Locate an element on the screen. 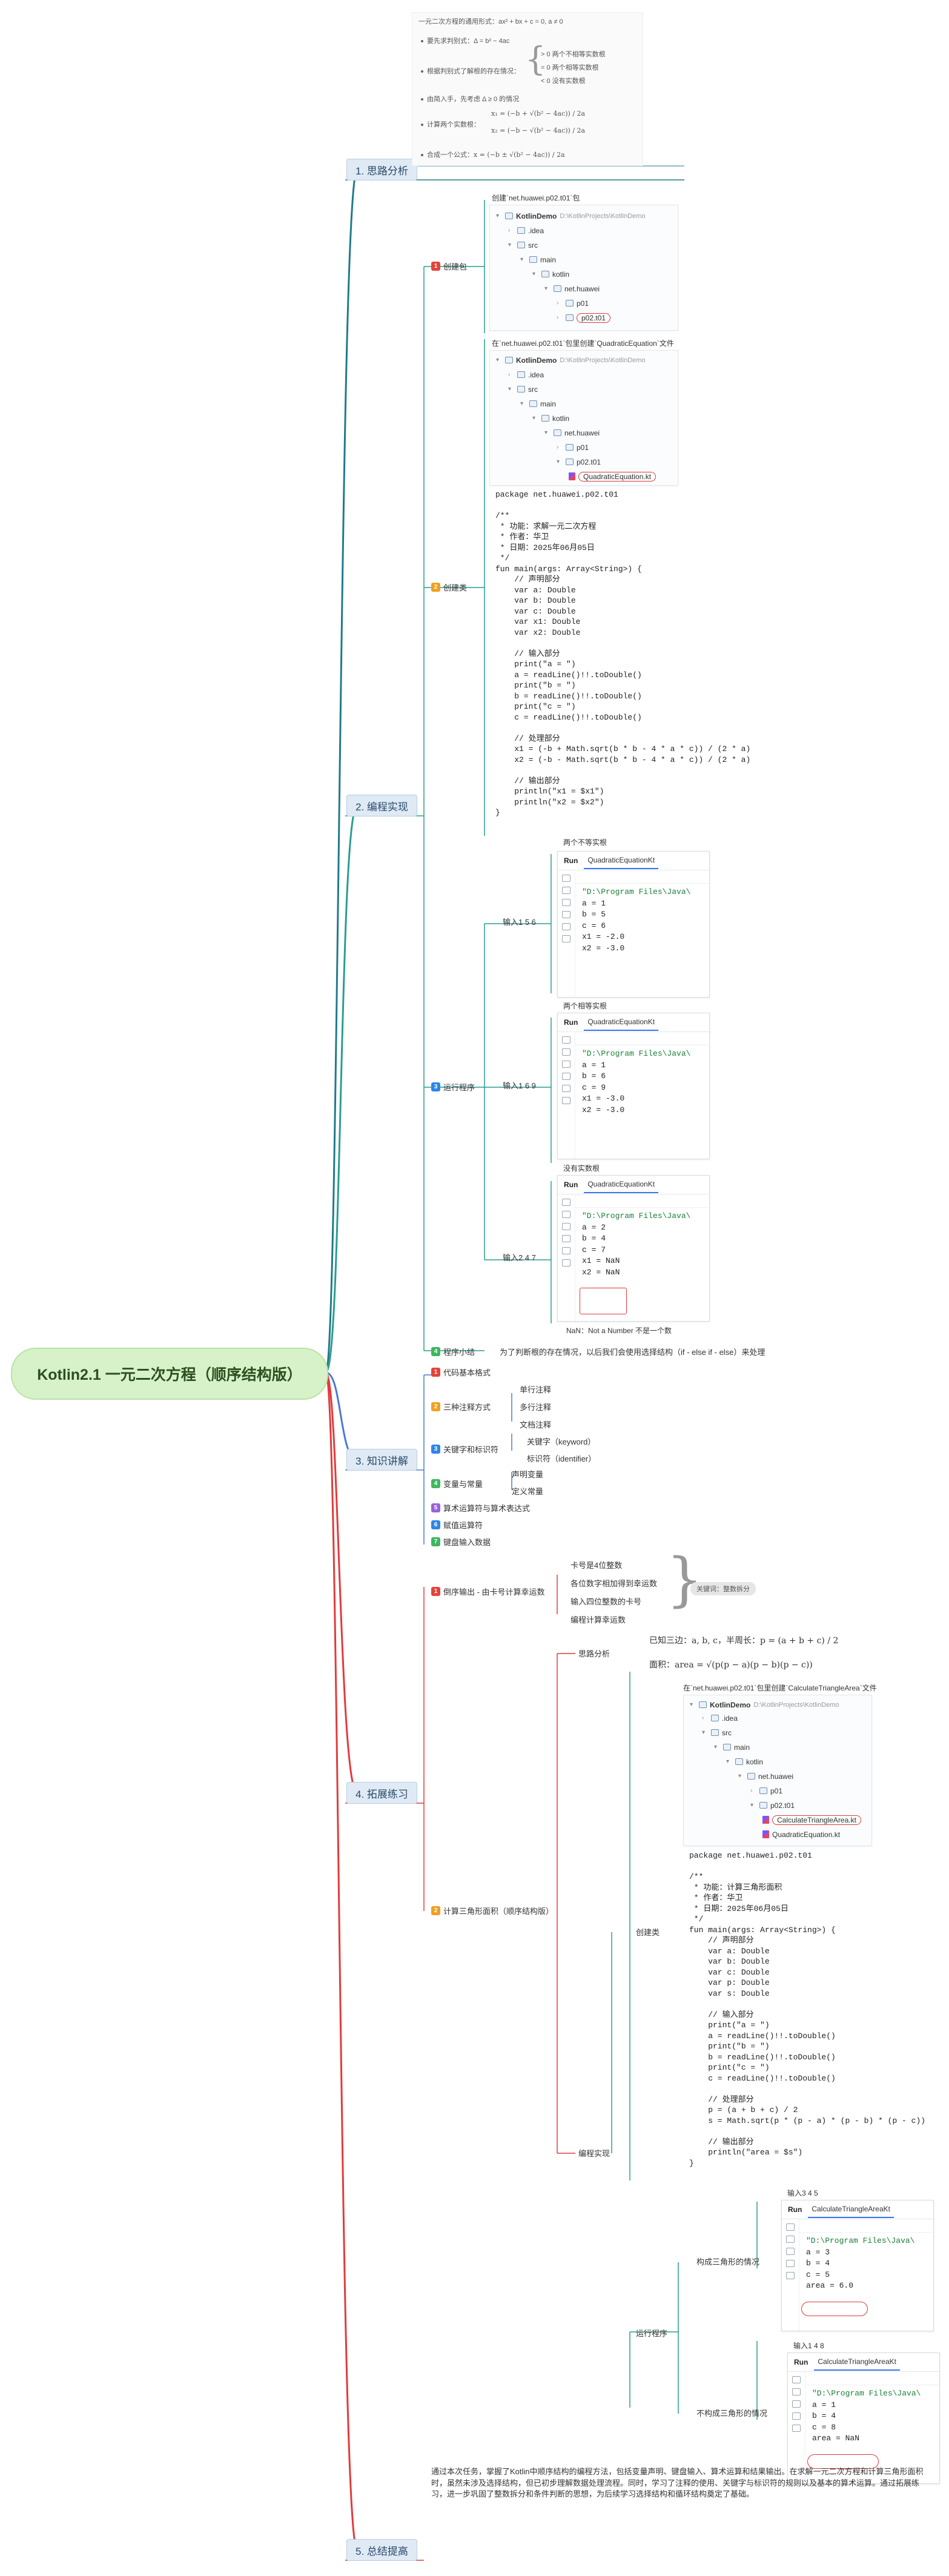 This screenshot has height=2576, width=949. analysis-two-roots: 计算两个实数根： is located at coordinates (450, 124).